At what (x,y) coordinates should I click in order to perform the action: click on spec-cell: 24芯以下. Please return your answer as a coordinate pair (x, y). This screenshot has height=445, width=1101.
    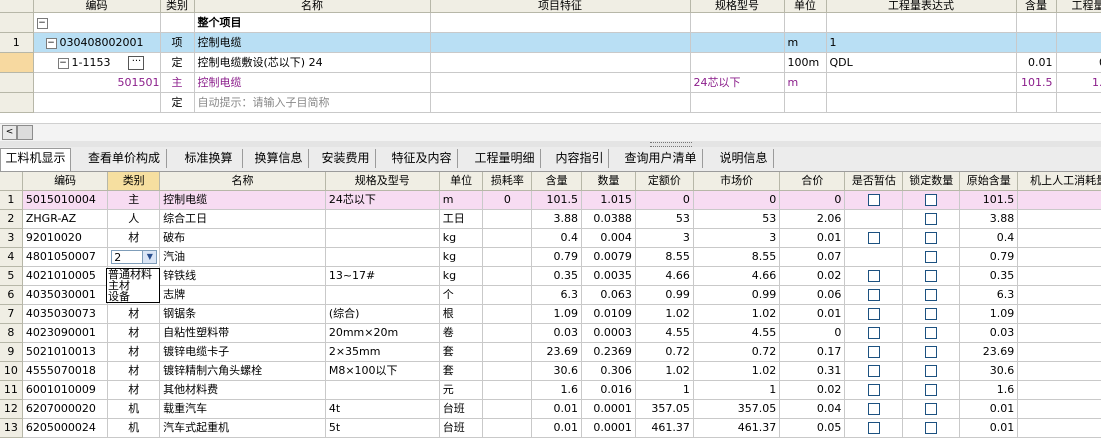
    Looking at the image, I should click on (737, 82).